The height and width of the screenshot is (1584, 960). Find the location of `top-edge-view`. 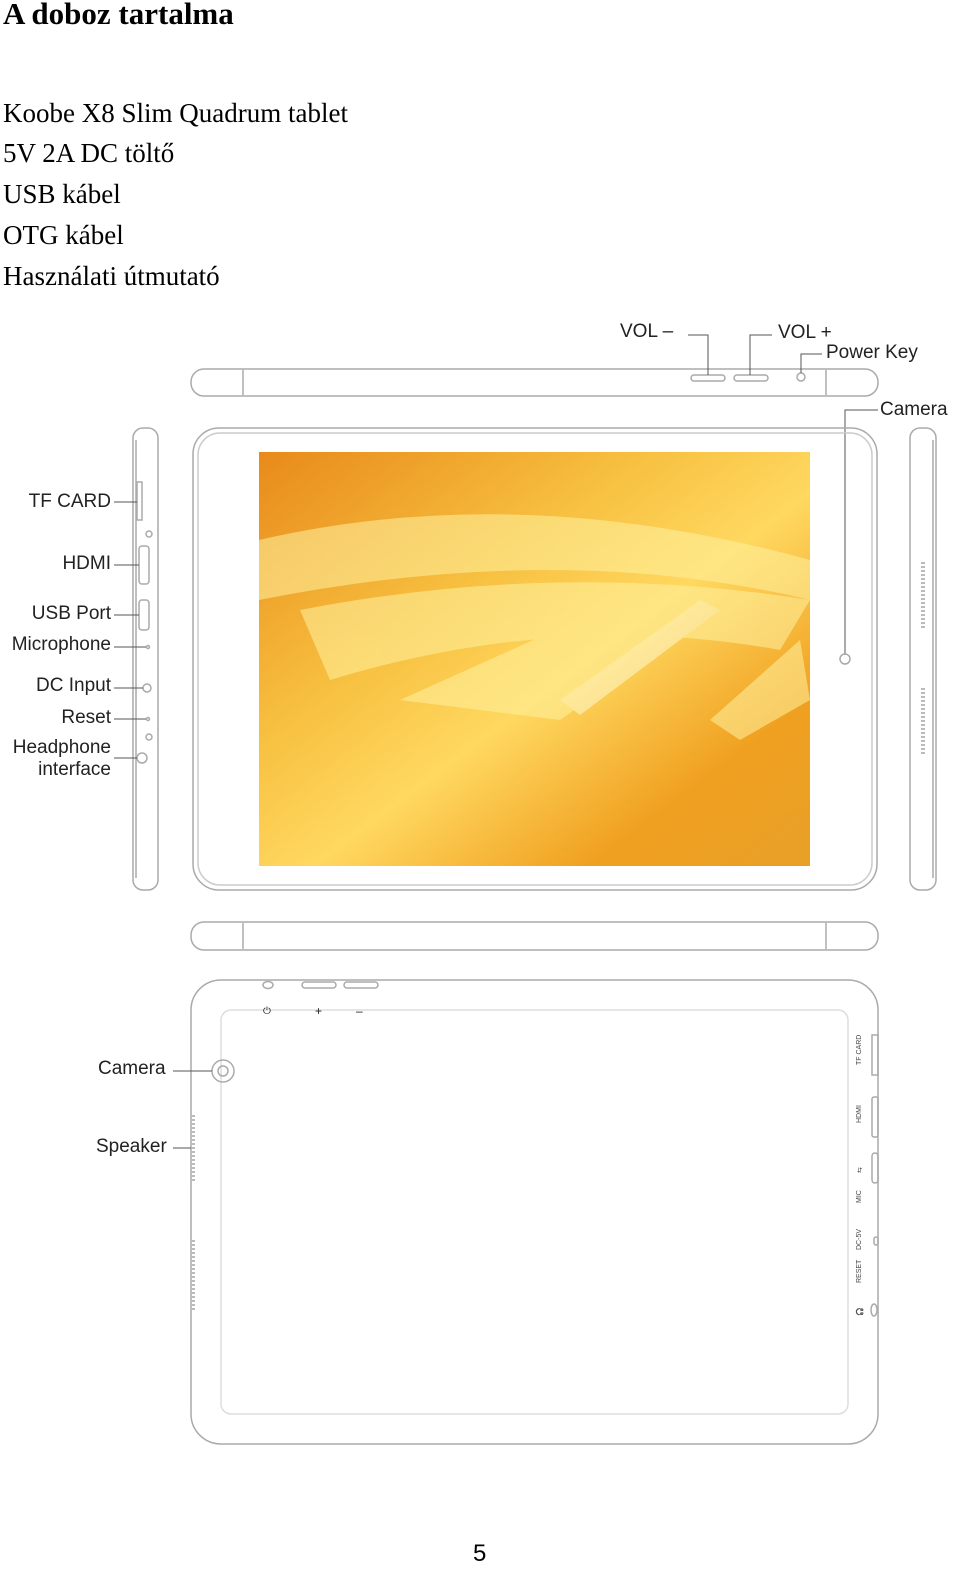

top-edge-view is located at coordinates (534, 382).